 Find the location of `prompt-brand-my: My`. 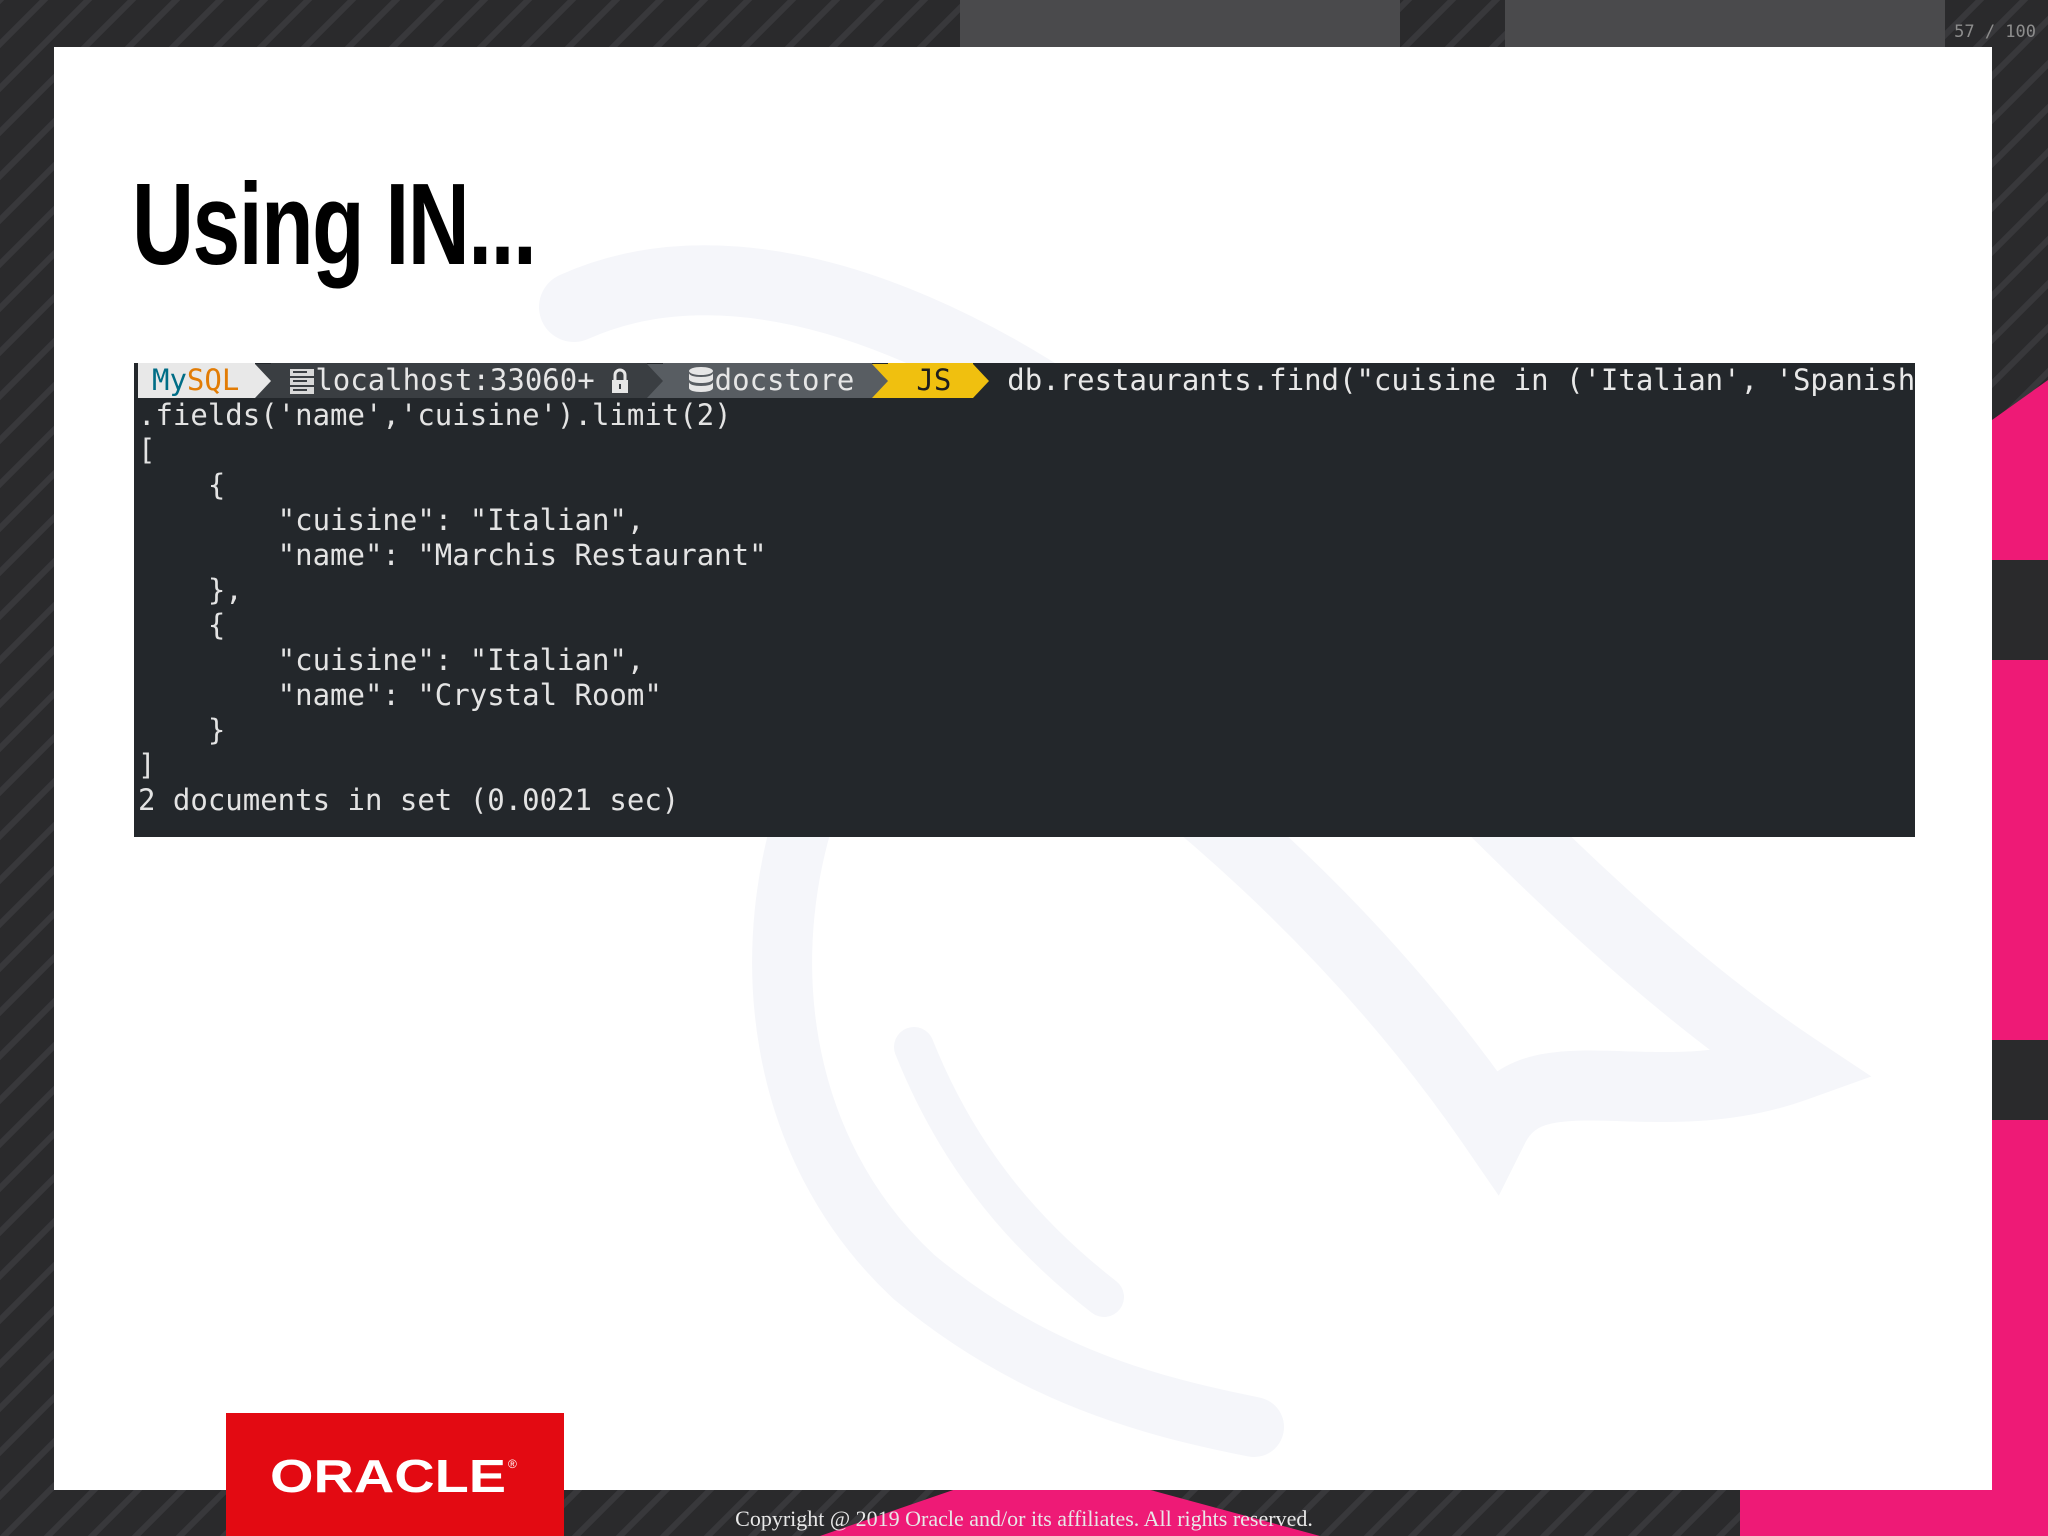

prompt-brand-my: My is located at coordinates (169, 380).